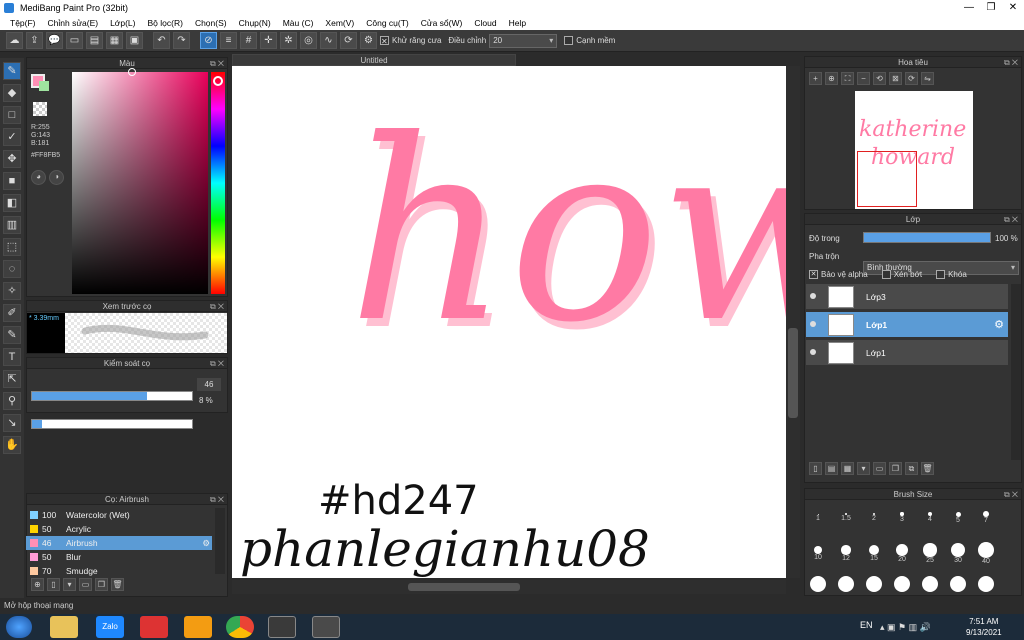  What do you see at coordinates (38, 177) in the screenshot?
I see `palette-icon: ◕` at bounding box center [38, 177].